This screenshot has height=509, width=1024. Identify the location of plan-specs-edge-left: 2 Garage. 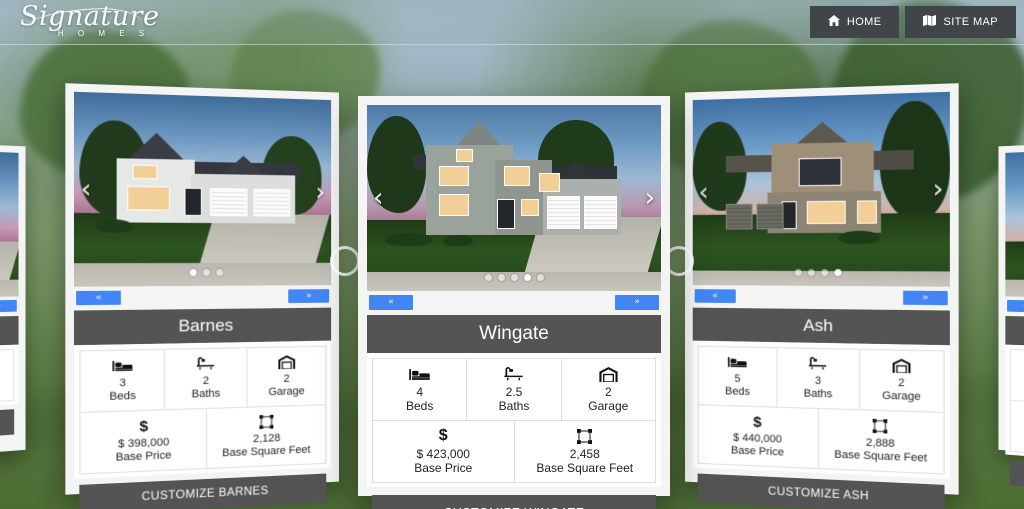
(9, 380).